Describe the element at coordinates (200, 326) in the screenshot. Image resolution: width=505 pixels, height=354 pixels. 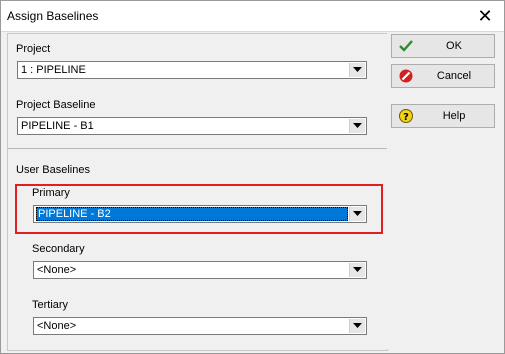
I see `tertiary-baseline-dropdown: <None>` at that location.